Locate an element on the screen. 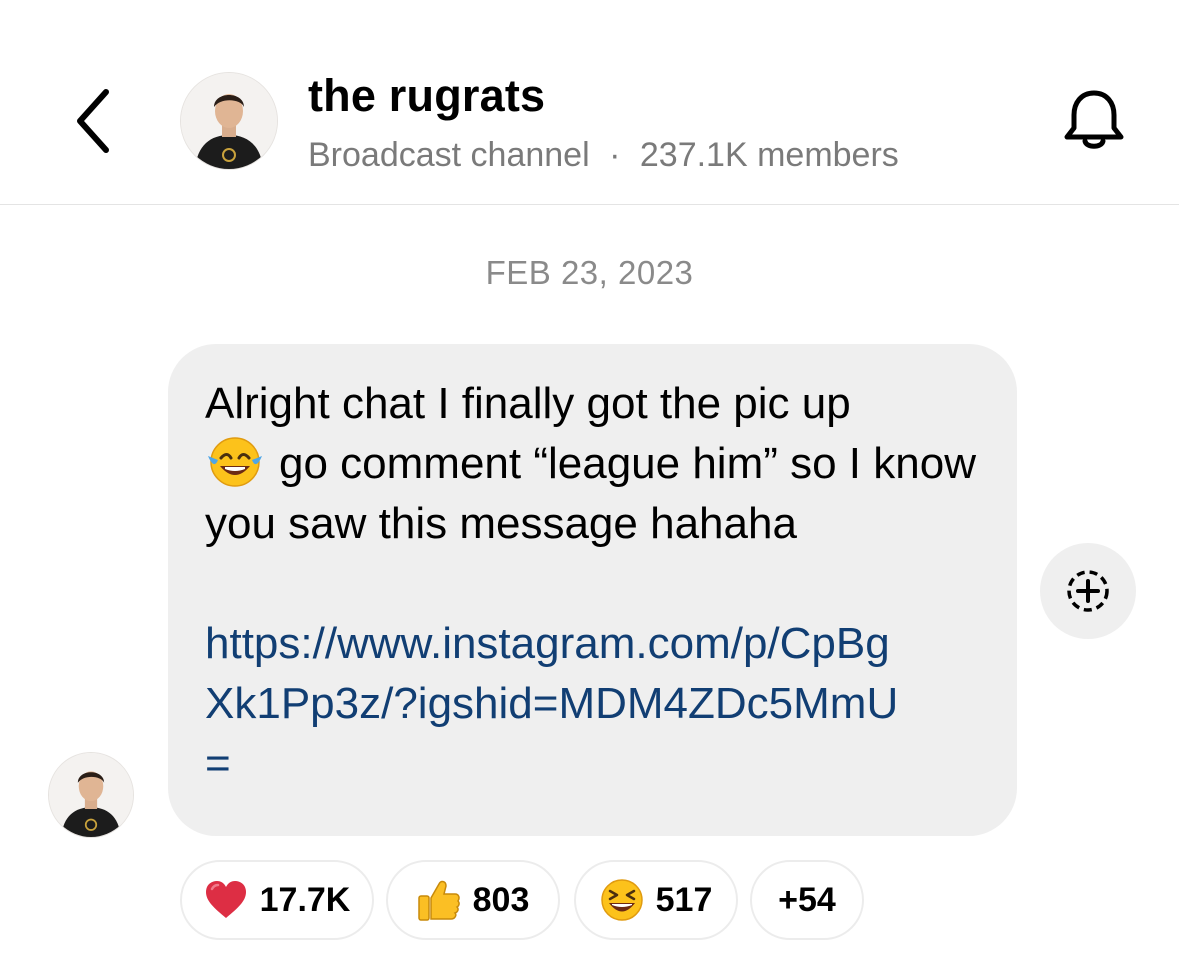 The width and height of the screenshot is (1179, 974). reaction-grinning-squinting: 517 is located at coordinates (656, 900).